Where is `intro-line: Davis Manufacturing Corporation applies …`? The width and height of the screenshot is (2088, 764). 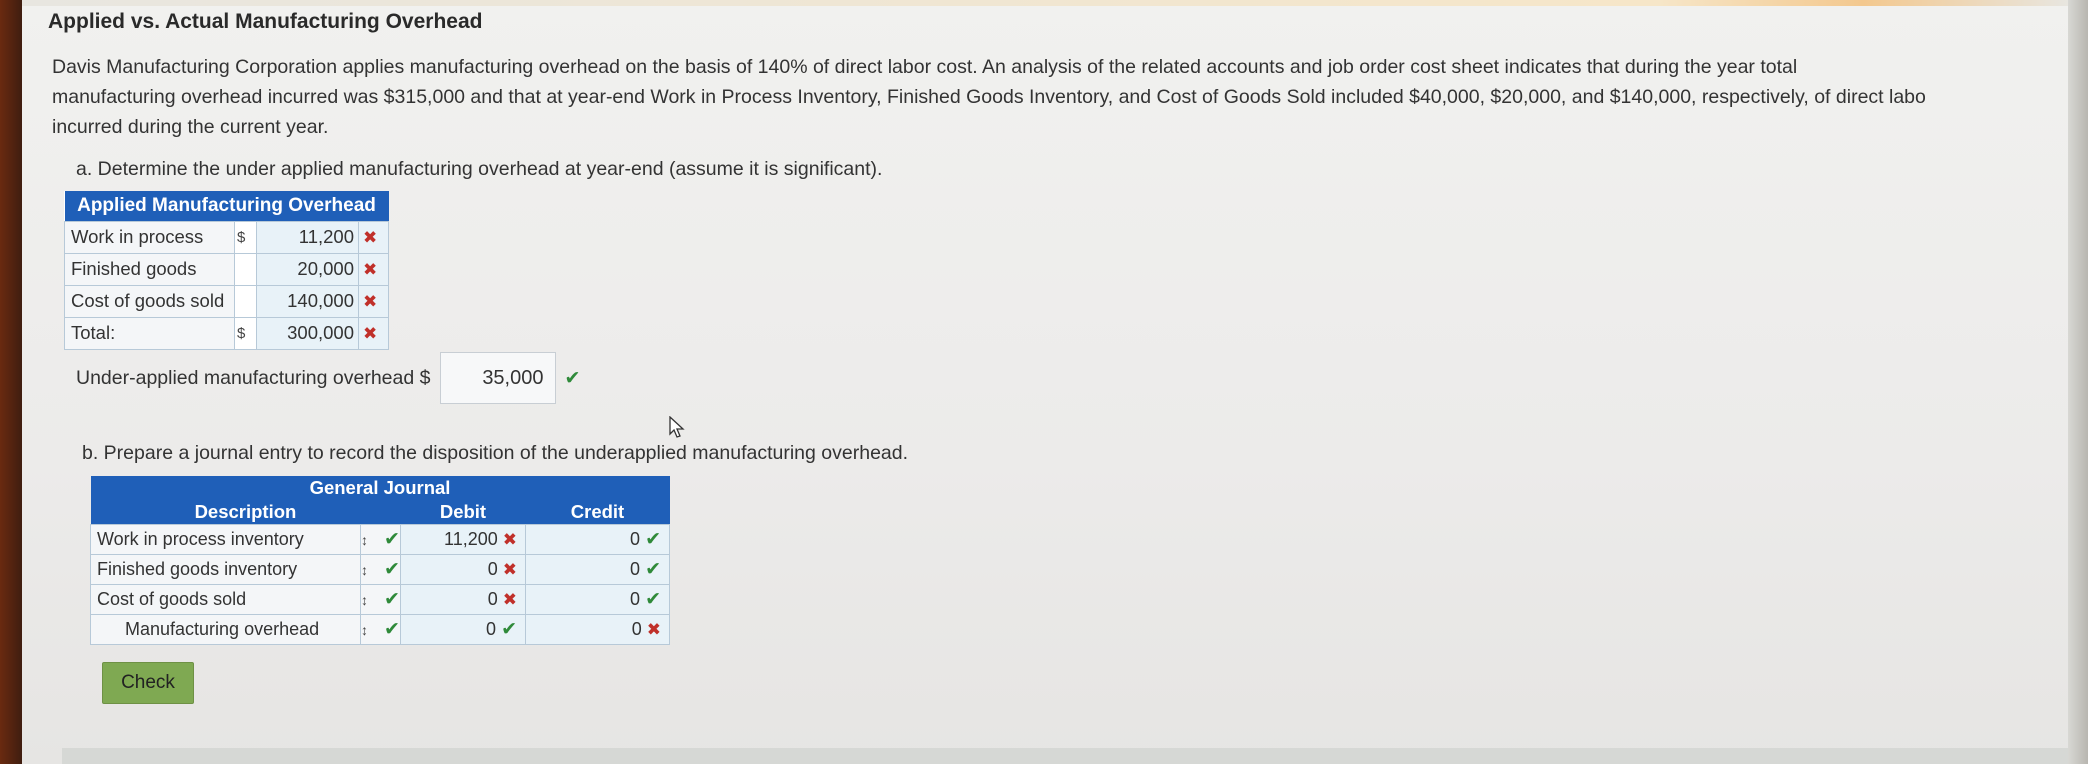
intro-line: Davis Manufacturing Corporation applies … is located at coordinates (925, 67).